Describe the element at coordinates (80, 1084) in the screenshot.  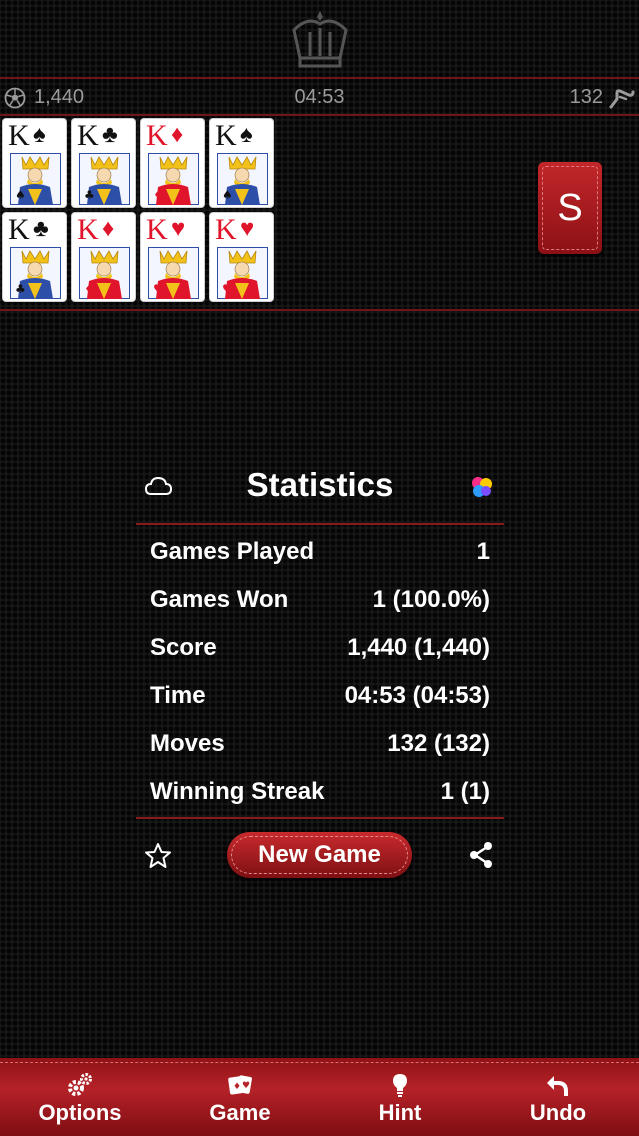
I see `gears-icon` at that location.